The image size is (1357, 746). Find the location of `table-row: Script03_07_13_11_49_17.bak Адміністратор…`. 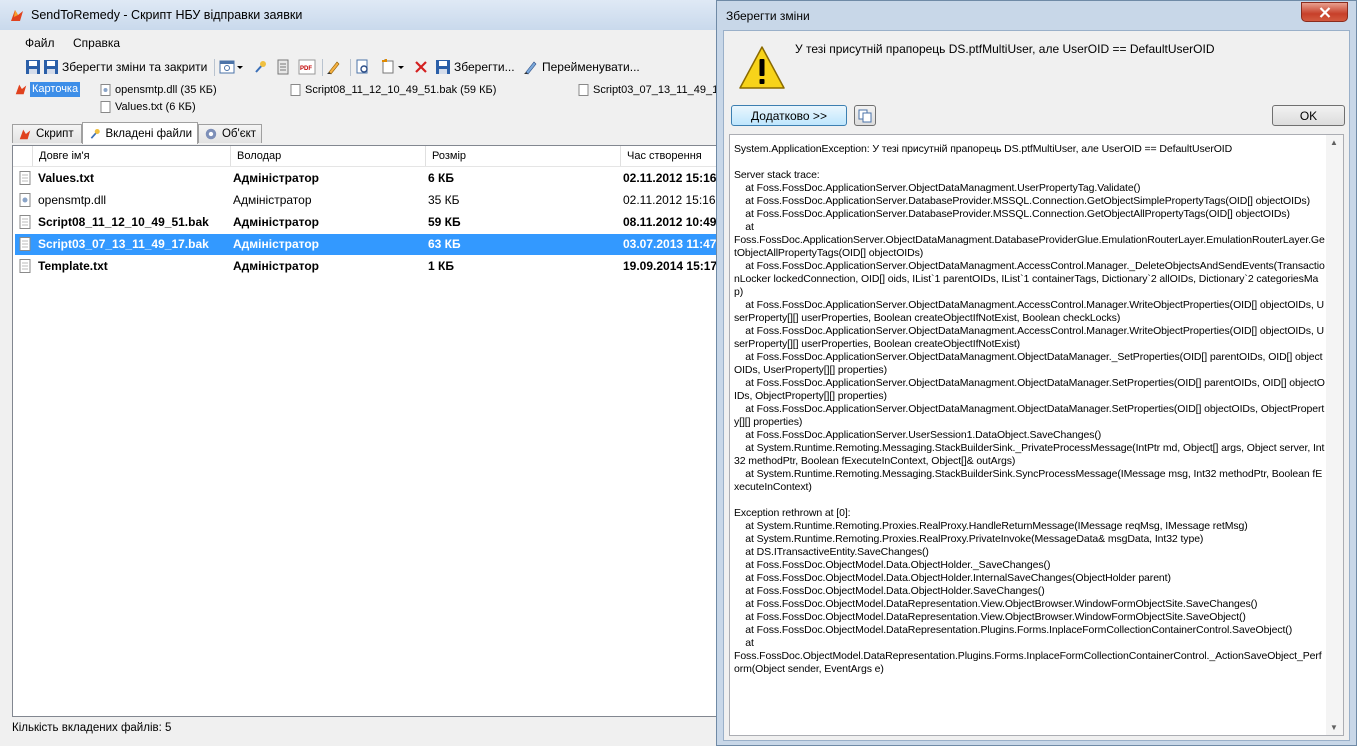

table-row: Script03_07_13_11_49_17.bak Адміністратор… is located at coordinates (368, 244).